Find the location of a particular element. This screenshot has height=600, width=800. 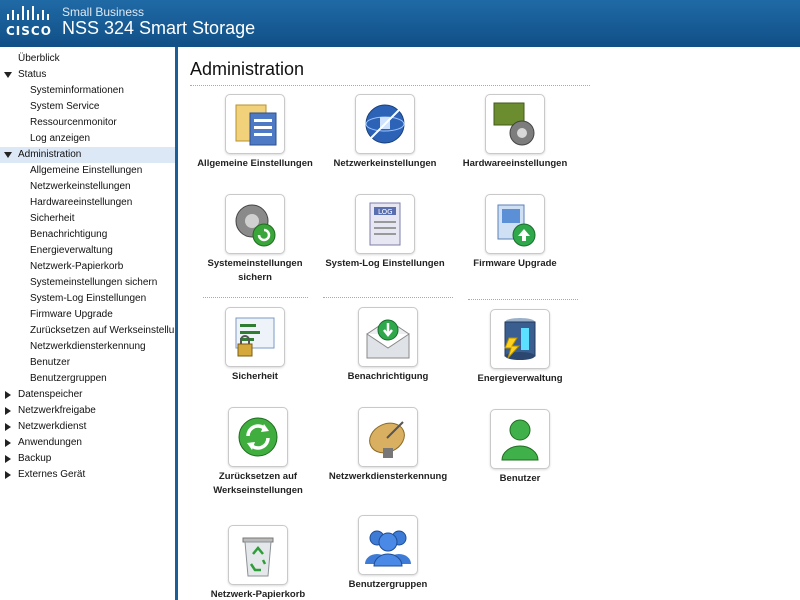

power-management-icon is located at coordinates (520, 339).